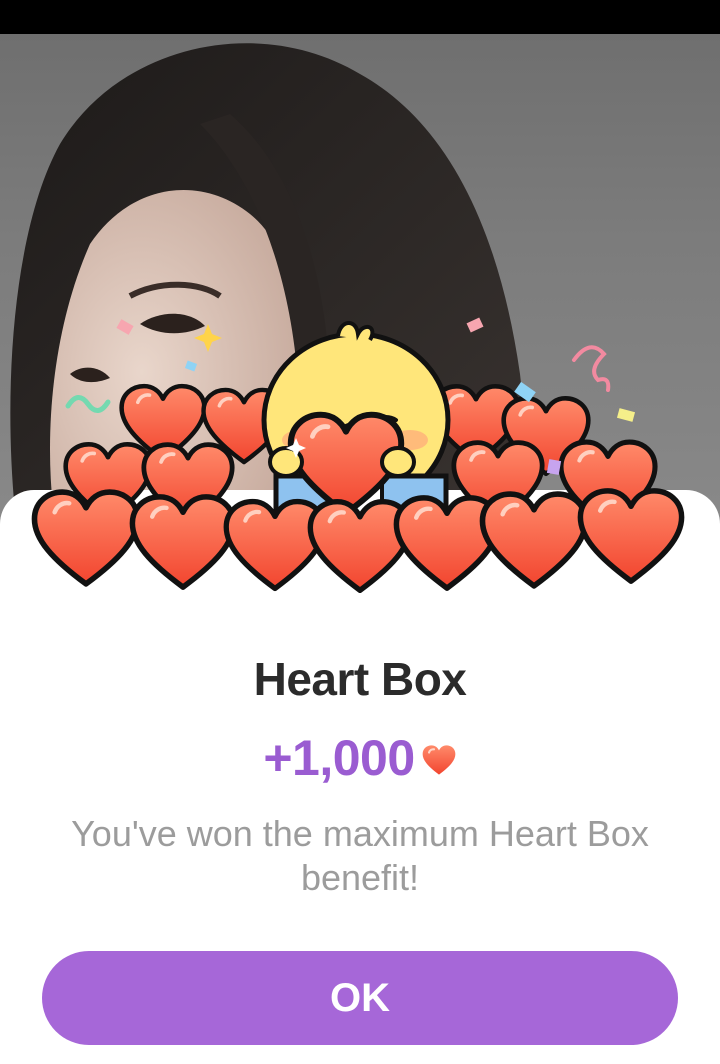  What do you see at coordinates (339, 758) in the screenshot?
I see `reward-amount: +1,000` at bounding box center [339, 758].